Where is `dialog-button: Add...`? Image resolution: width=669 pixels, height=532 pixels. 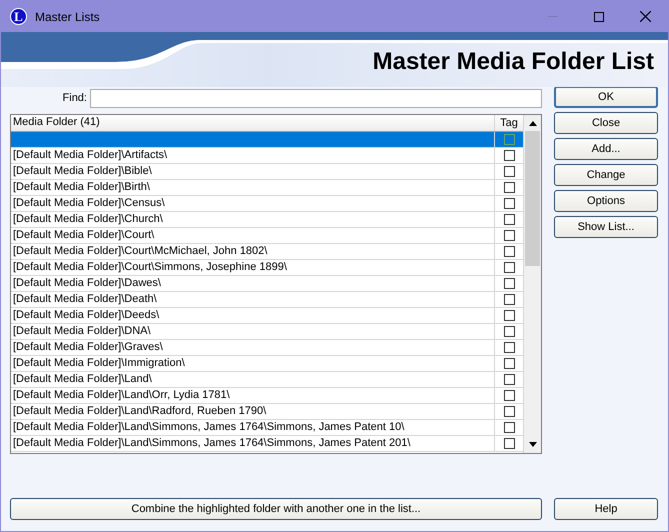 dialog-button: Add... is located at coordinates (606, 149).